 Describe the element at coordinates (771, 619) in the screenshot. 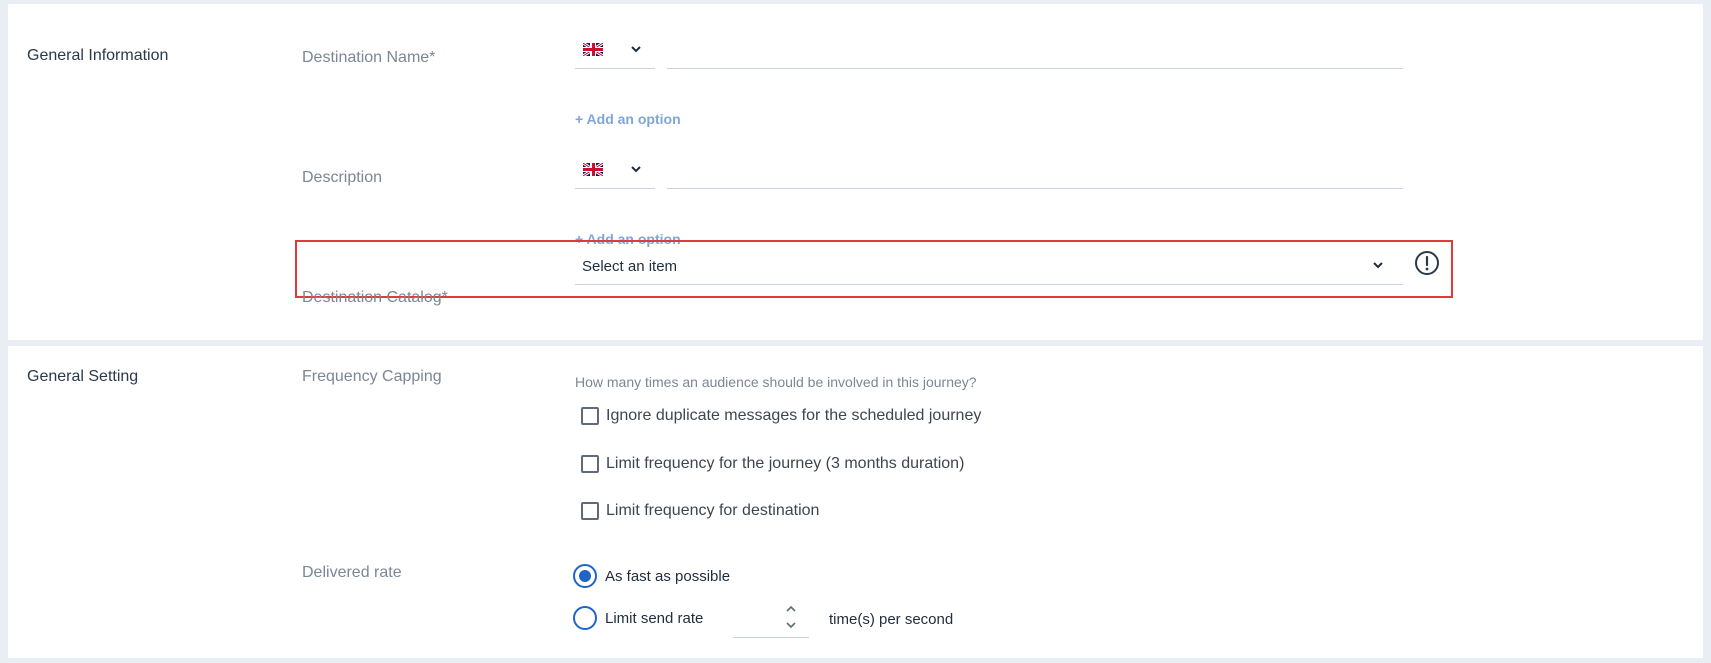

I see `send-rate-stepper` at that location.